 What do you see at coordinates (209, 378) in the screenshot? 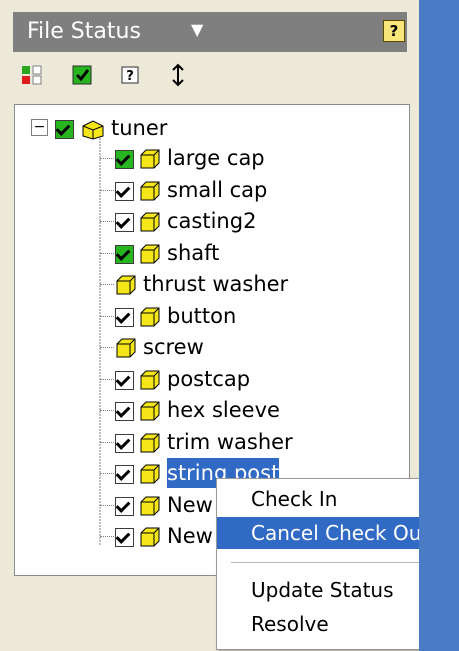
I see `tree-item-label: postcap` at bounding box center [209, 378].